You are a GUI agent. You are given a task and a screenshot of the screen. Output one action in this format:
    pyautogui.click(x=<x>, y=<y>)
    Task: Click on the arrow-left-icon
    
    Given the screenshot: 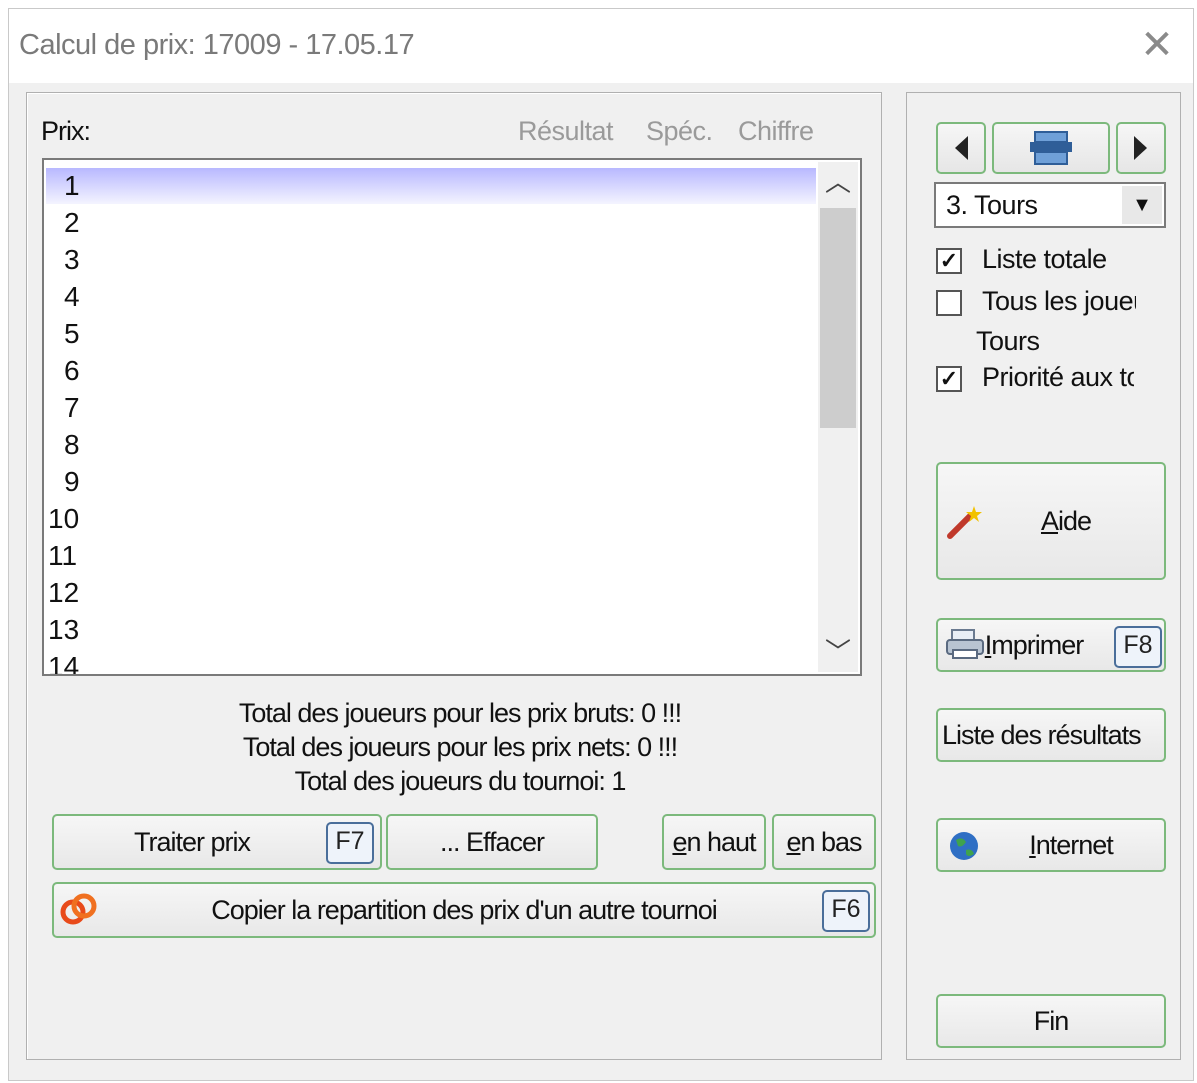 What is the action you would take?
    pyautogui.click(x=961, y=148)
    